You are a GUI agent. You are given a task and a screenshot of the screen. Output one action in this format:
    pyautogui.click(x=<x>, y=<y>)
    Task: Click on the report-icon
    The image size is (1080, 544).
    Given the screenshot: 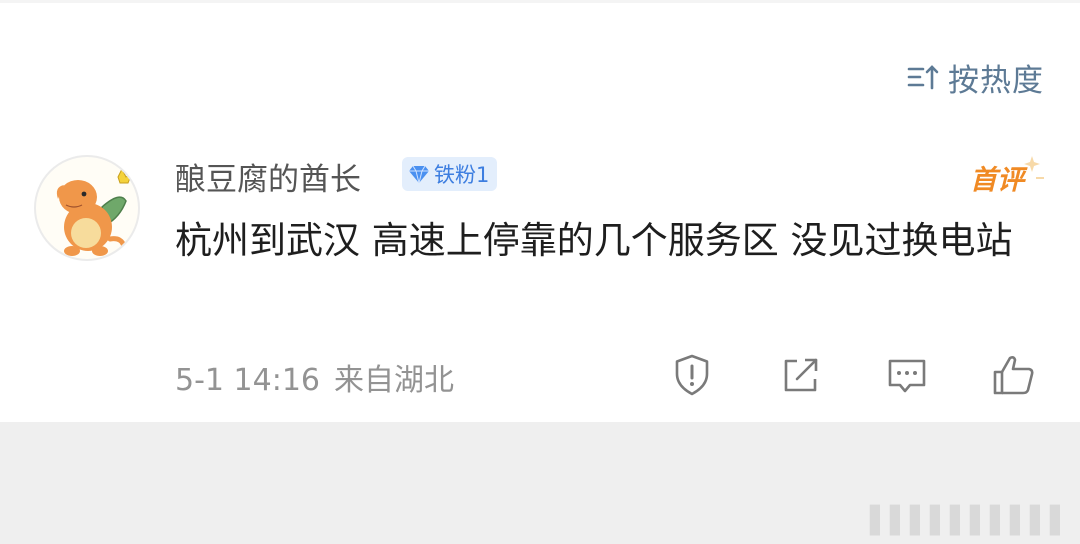 What is the action you would take?
    pyautogui.click(x=692, y=375)
    